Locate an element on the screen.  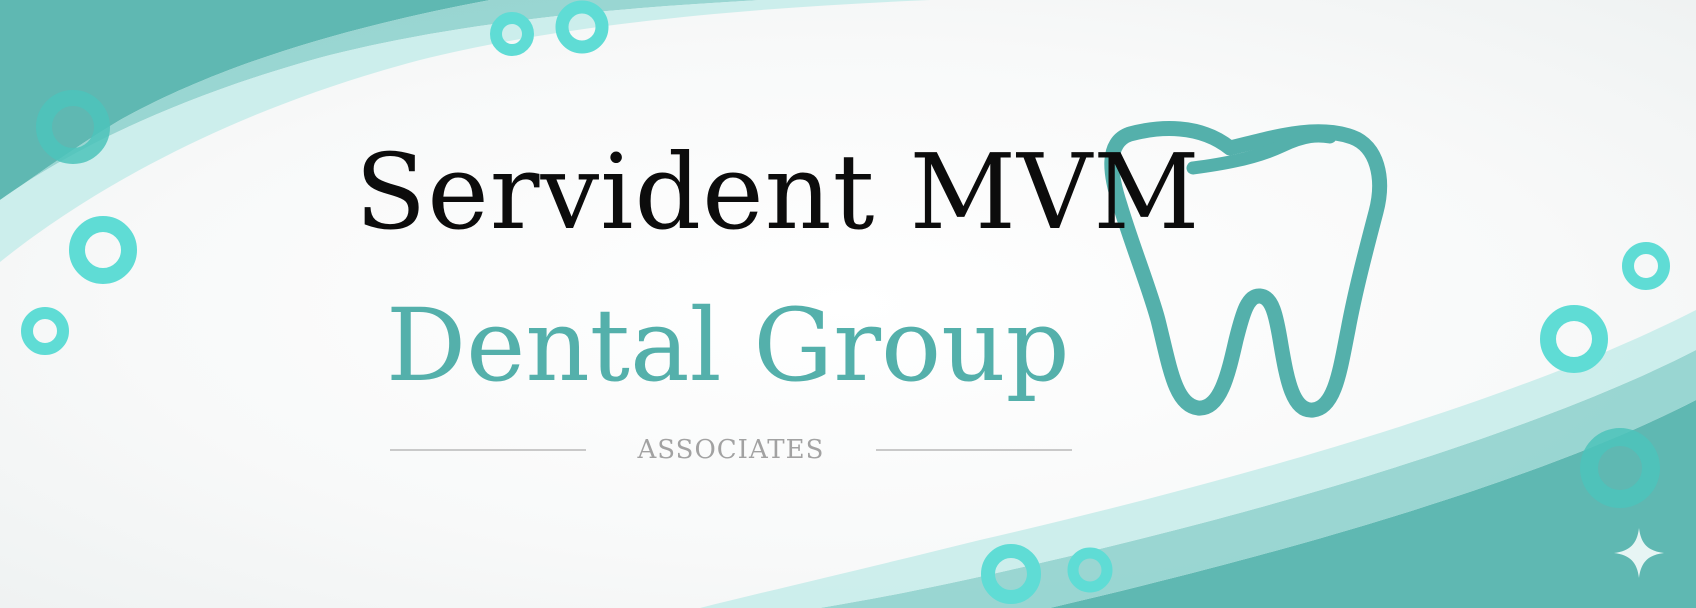
tagline-rule-left is located at coordinates (488, 450).